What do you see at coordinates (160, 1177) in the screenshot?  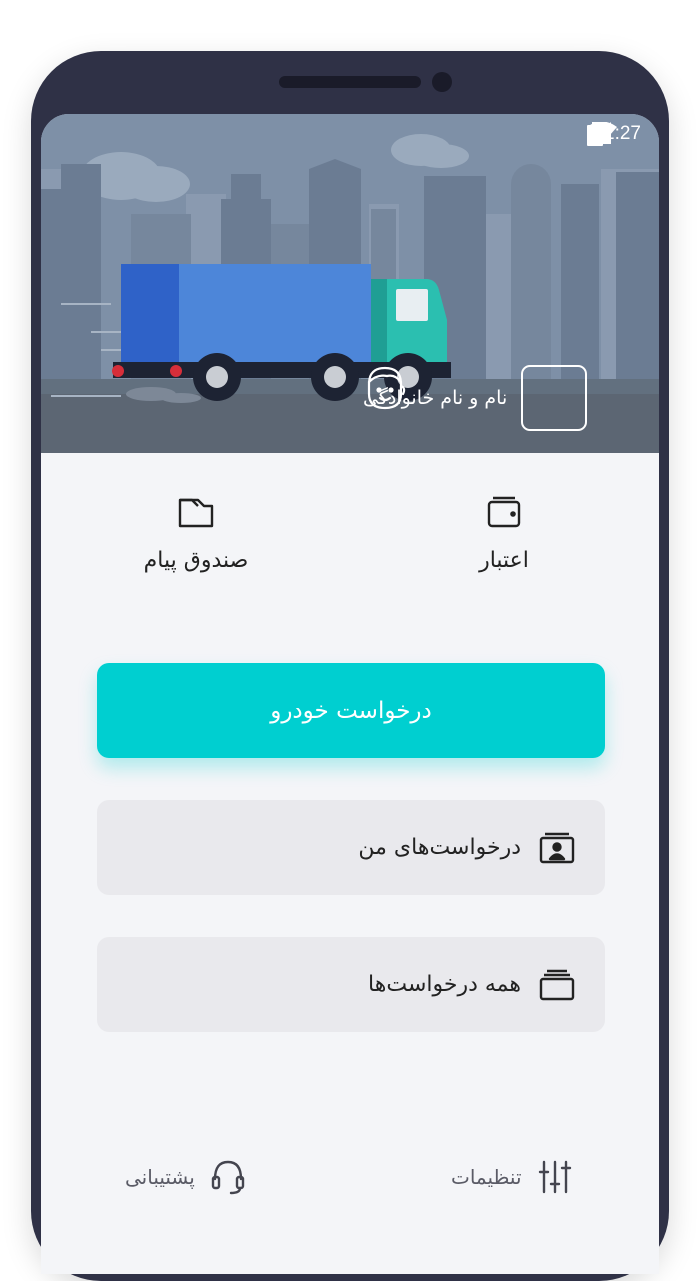 I see `support-label: پشتیبانی` at bounding box center [160, 1177].